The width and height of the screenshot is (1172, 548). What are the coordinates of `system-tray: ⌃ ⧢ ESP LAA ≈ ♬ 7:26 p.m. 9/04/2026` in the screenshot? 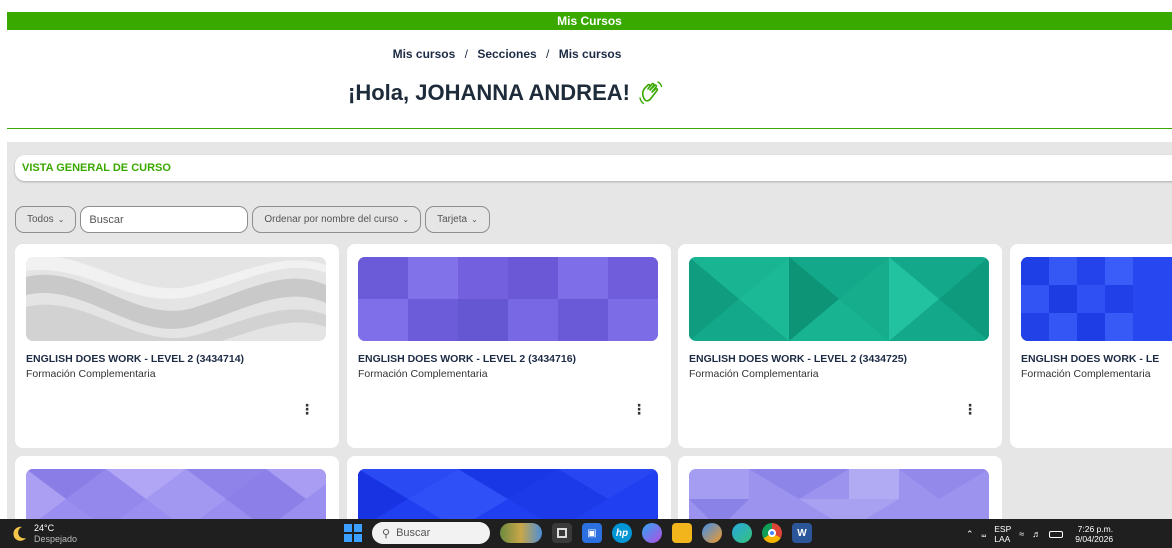 It's located at (1039, 534).